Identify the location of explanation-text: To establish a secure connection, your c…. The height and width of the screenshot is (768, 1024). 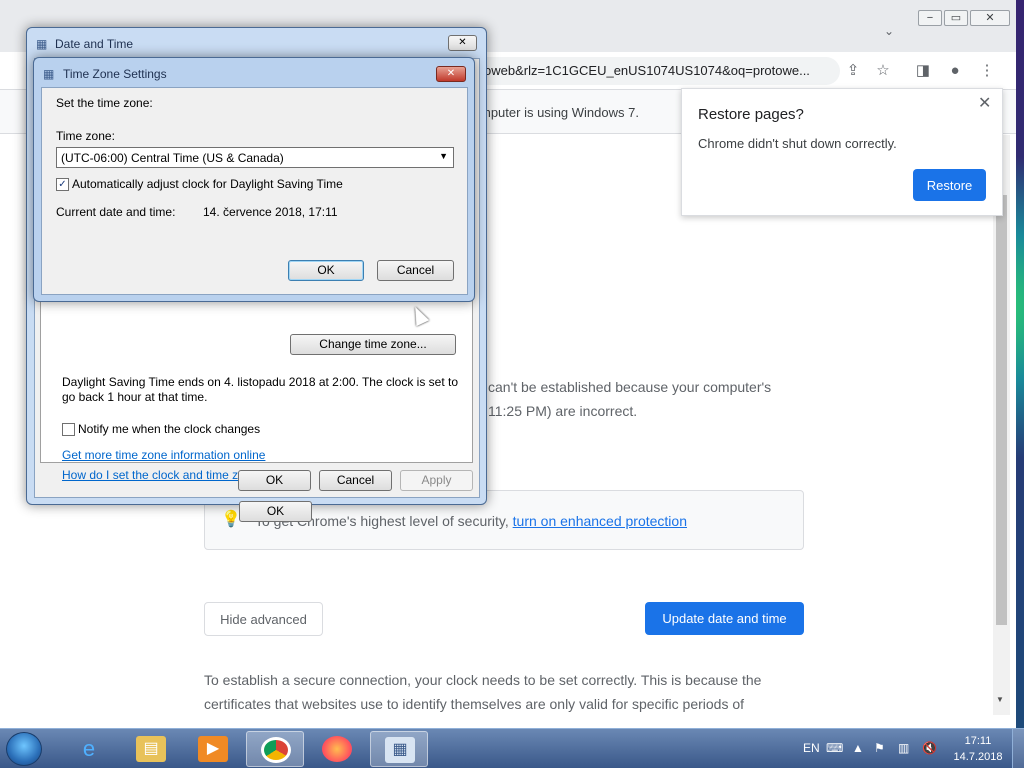
(483, 680).